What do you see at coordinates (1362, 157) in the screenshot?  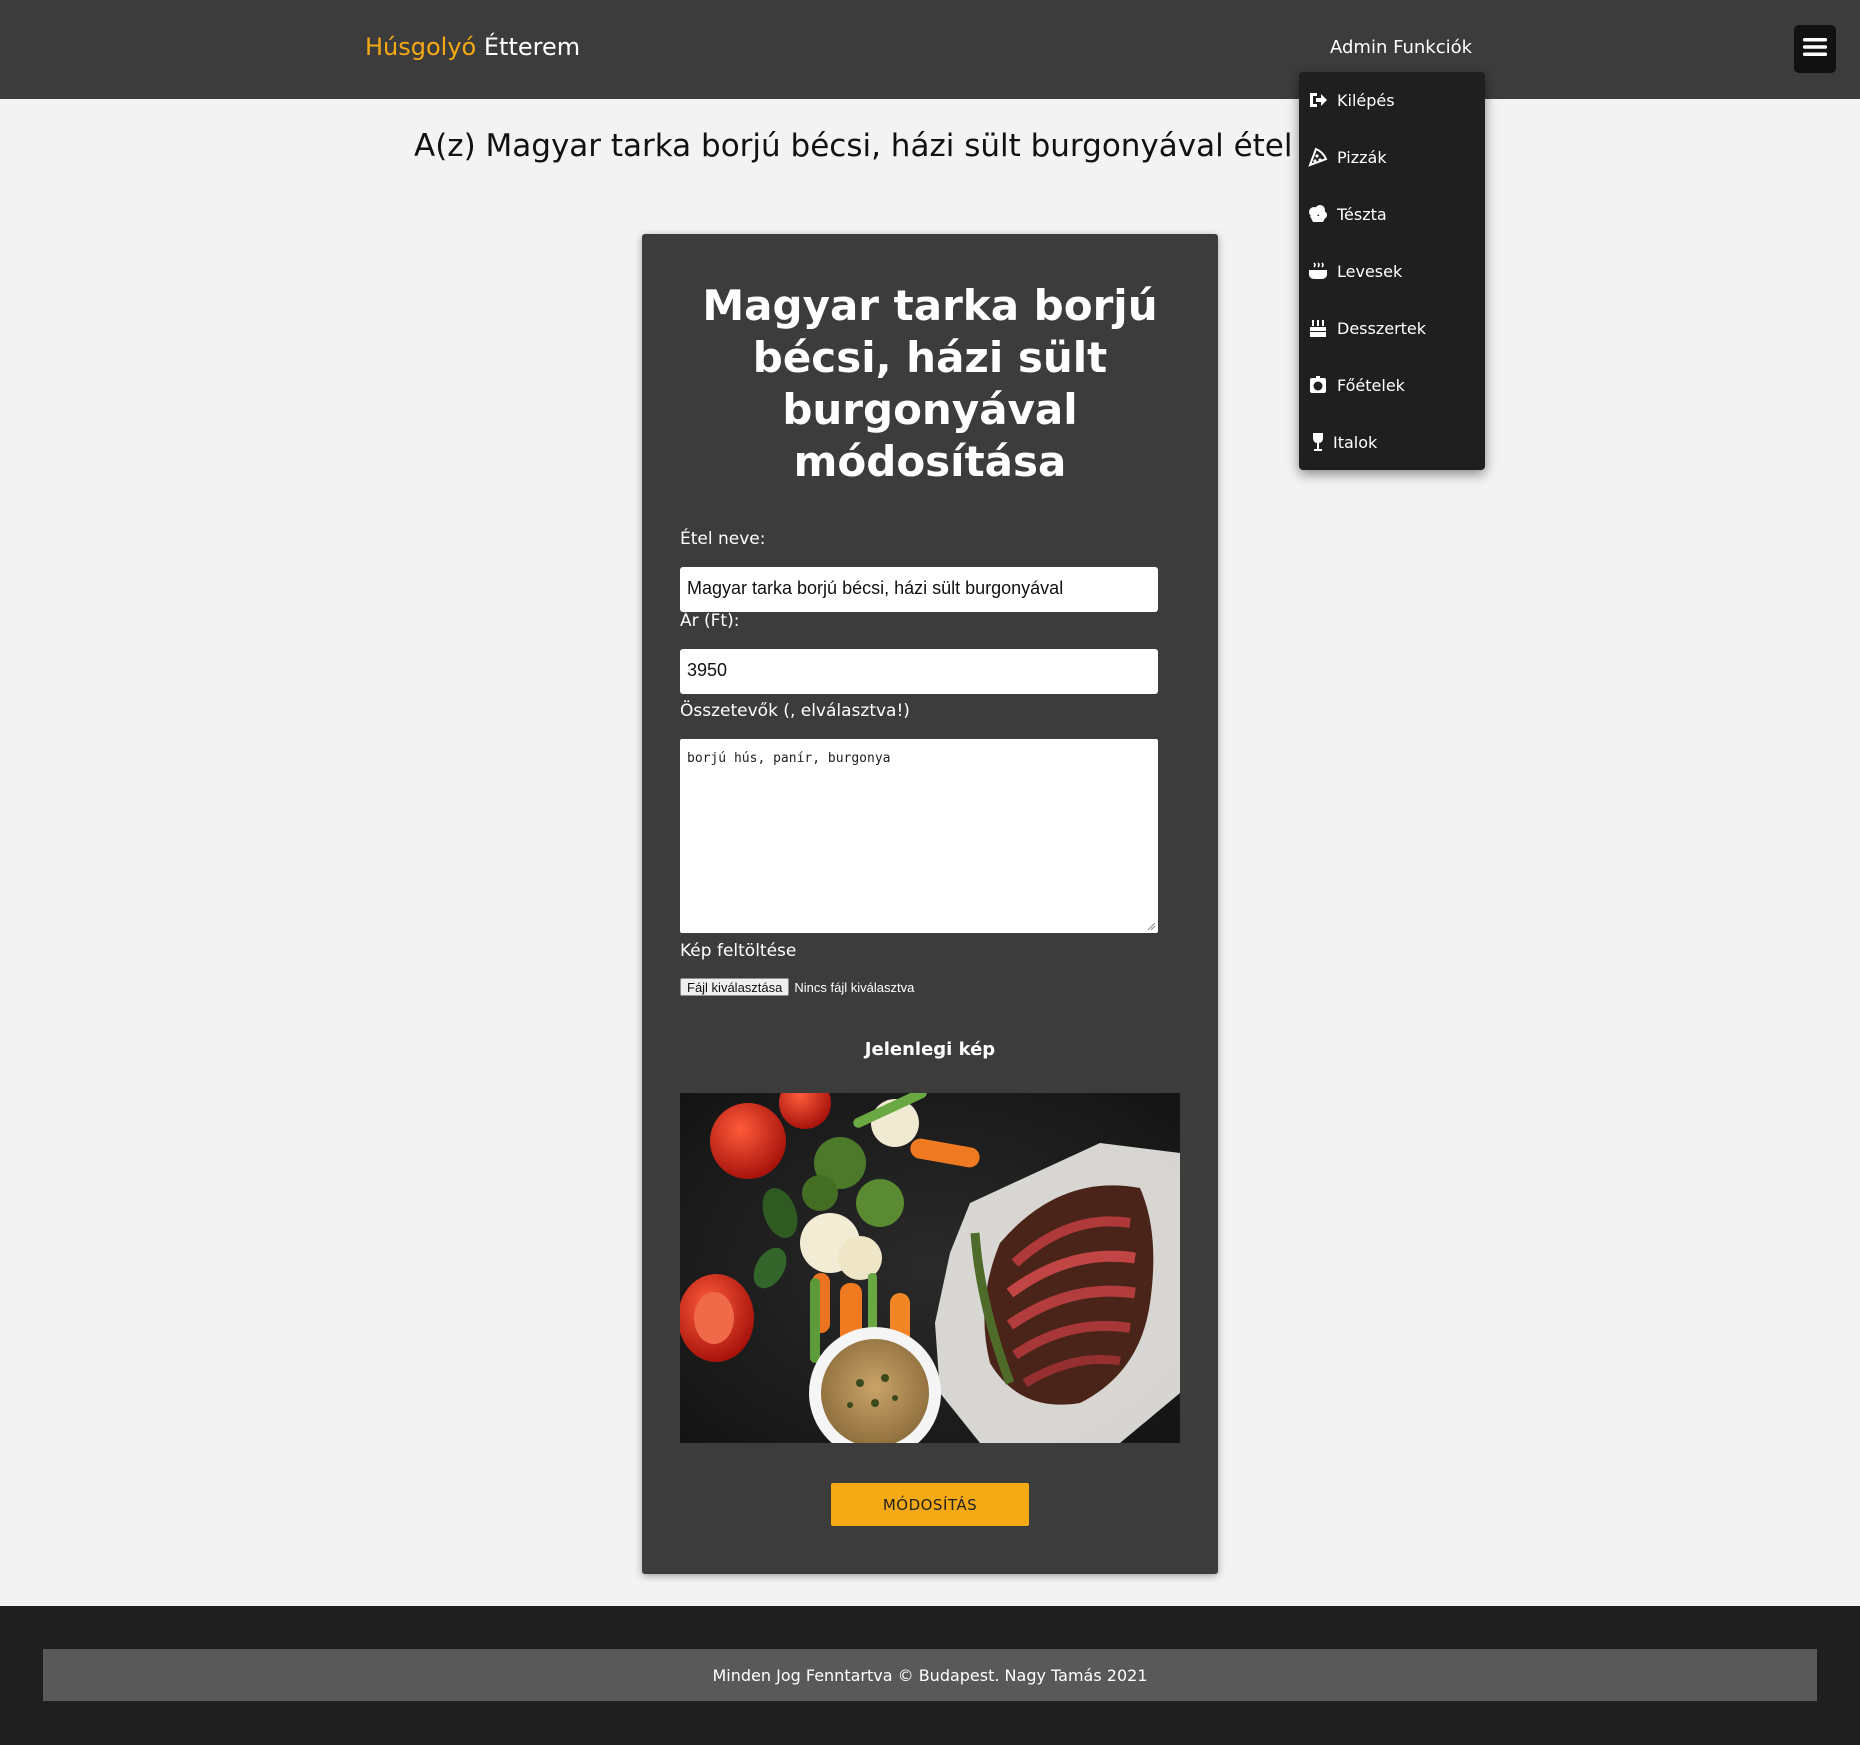 I see `dropdown-item-label: Pizzák` at bounding box center [1362, 157].